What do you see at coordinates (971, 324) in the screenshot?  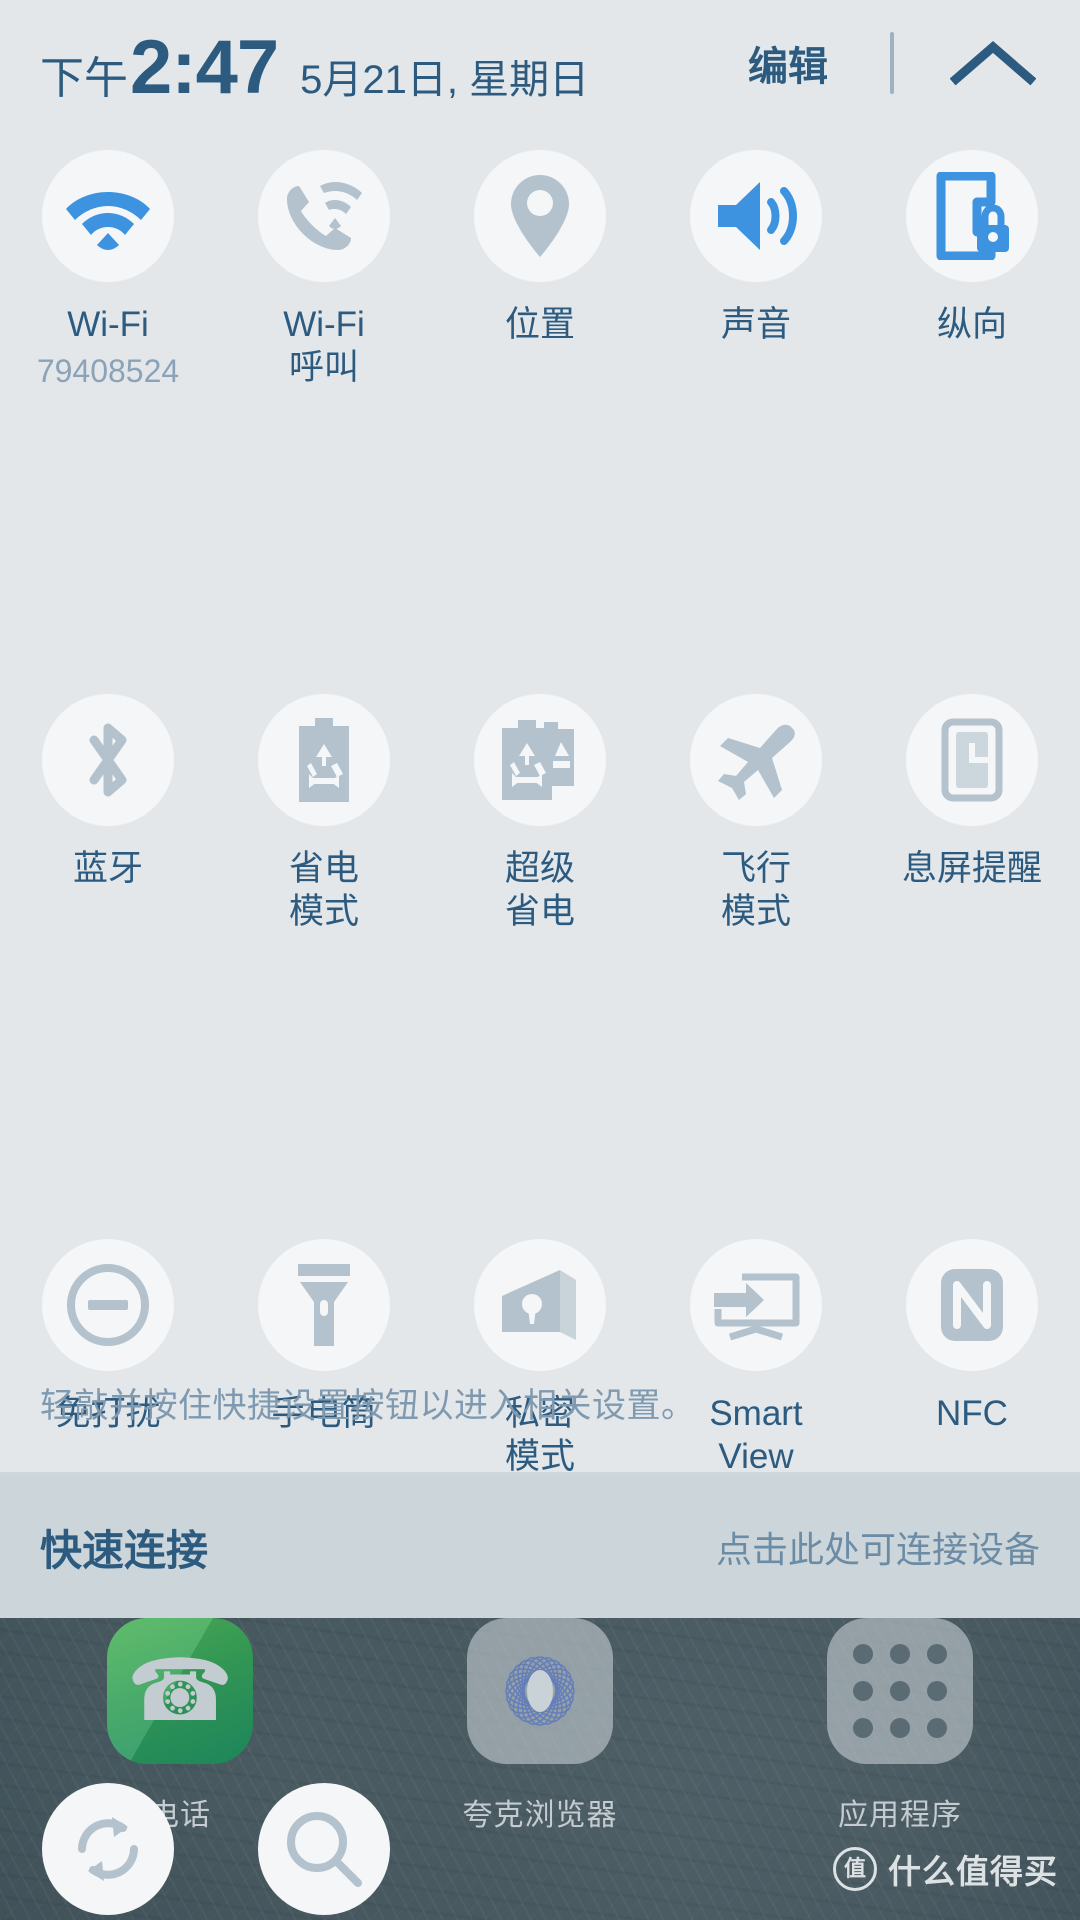 I see `toggle-label: 纵向` at bounding box center [971, 324].